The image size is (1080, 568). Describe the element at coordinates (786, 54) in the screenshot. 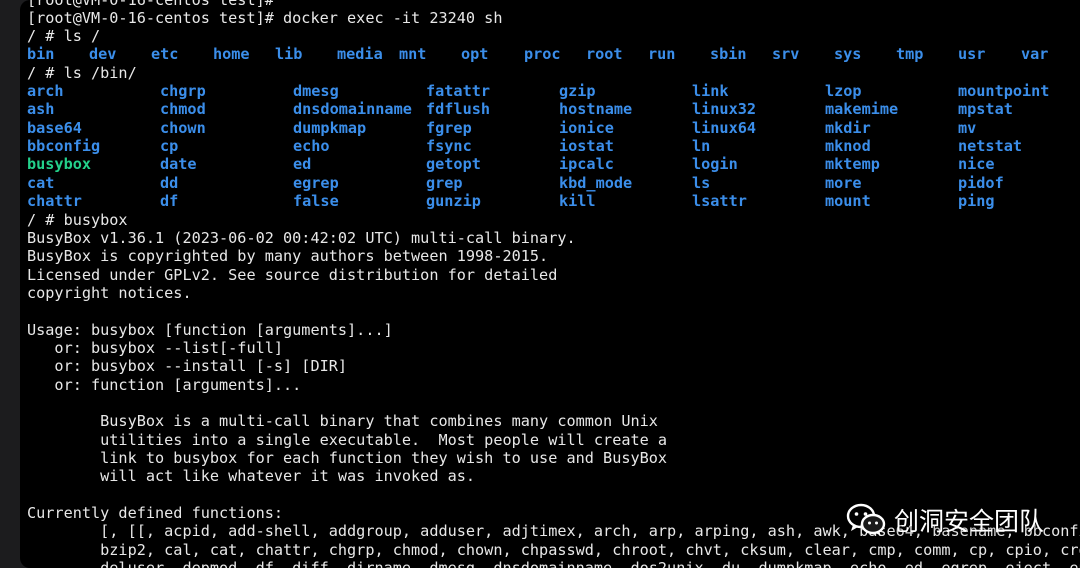

I see `directory-entry: srv` at that location.